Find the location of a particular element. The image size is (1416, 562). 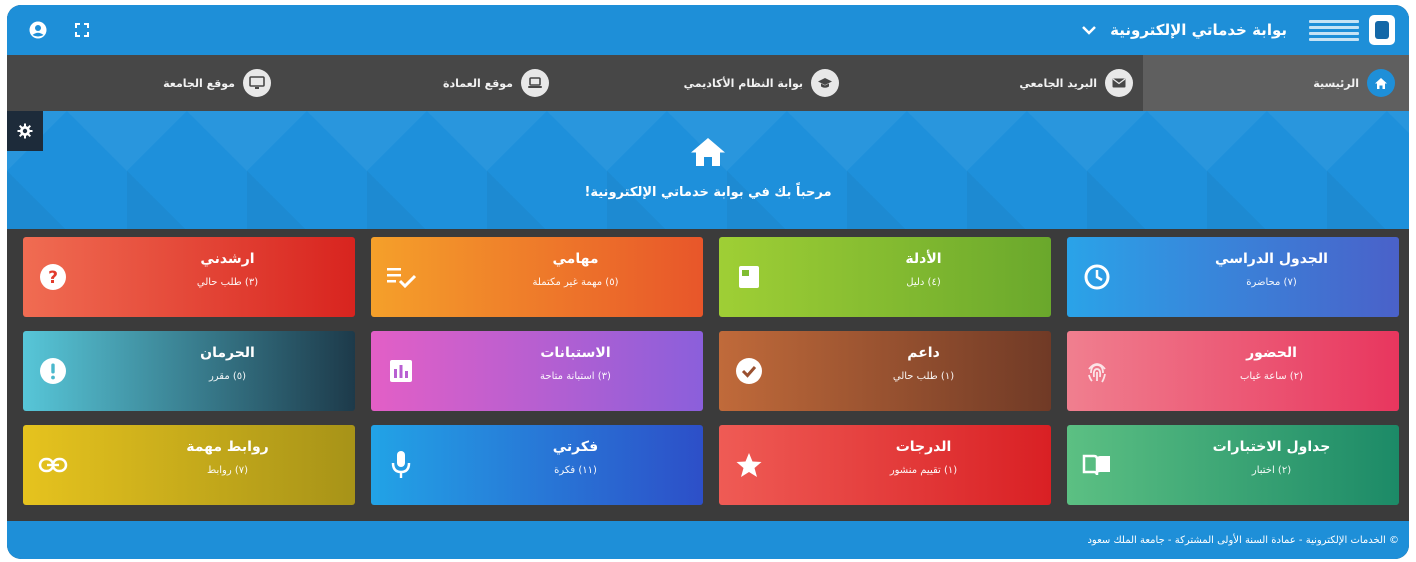

card-subtitle: (٤) دليل is located at coordinates (923, 282).